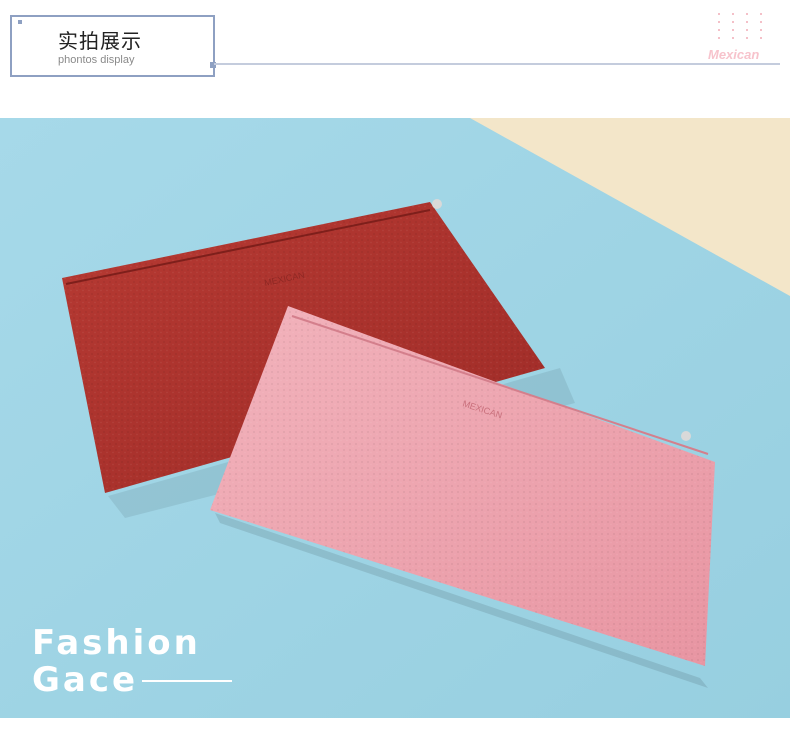 This screenshot has height=739, width=790. What do you see at coordinates (116, 643) in the screenshot?
I see `caption-fashion: Fashion` at bounding box center [116, 643].